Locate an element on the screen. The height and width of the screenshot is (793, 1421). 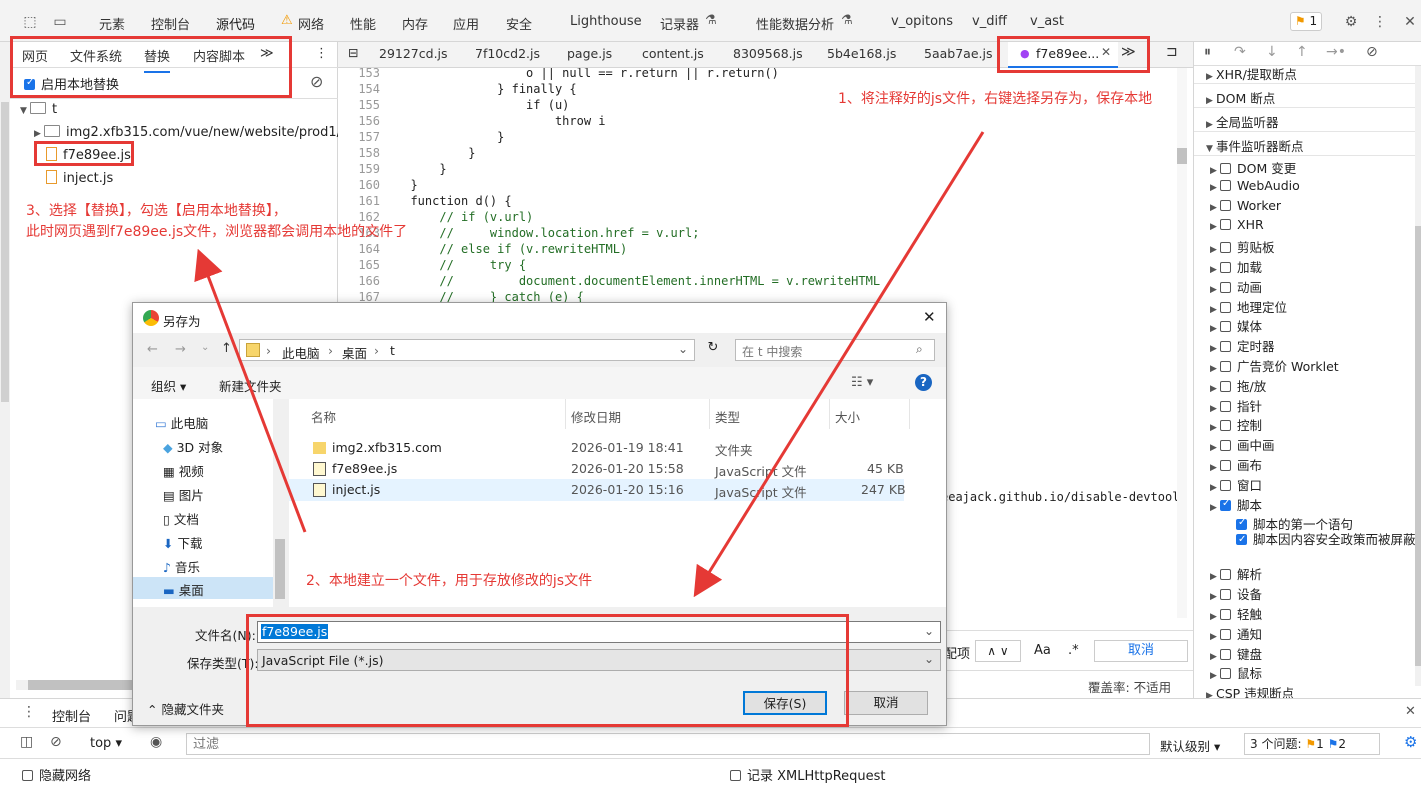
annotation-step-2: 2、本地建立一个文件，用于存放修改的js文件 is located at coordinates (449, 581).